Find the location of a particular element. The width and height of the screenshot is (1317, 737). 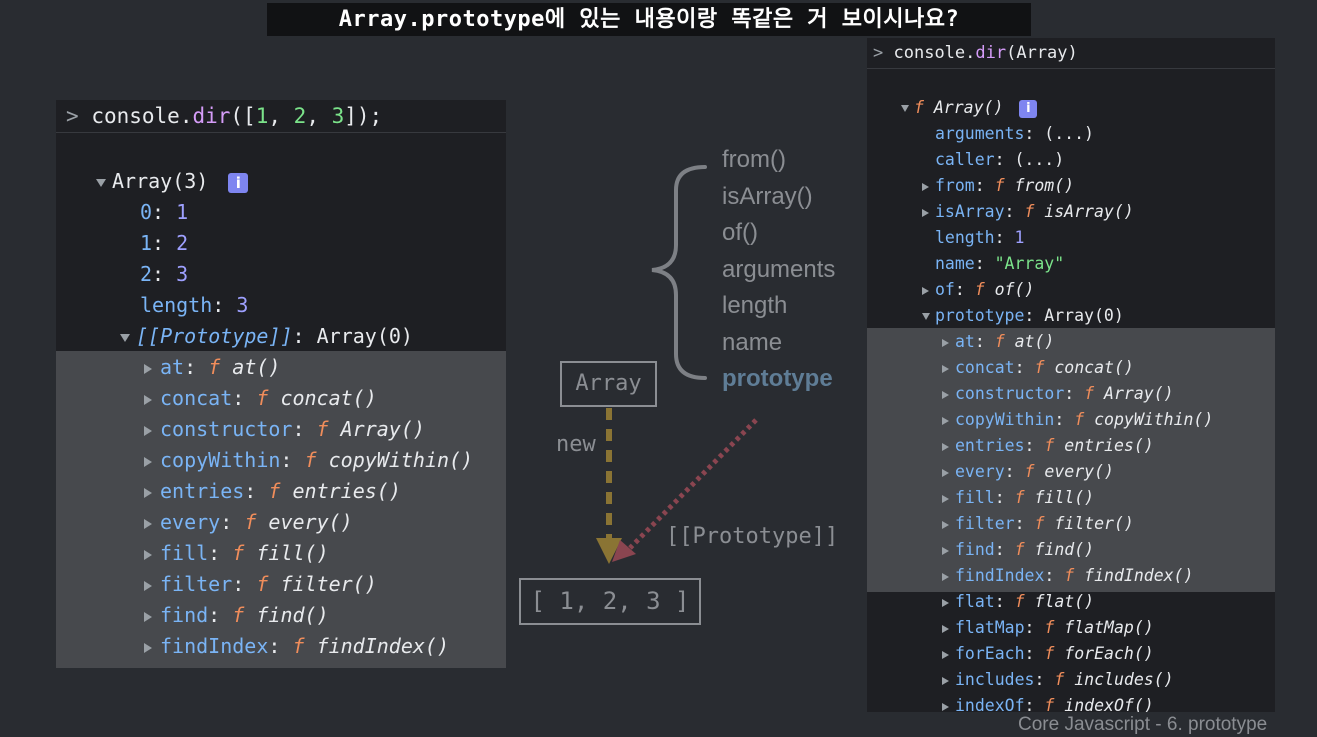

isarray-row: isArray: f isArray() is located at coordinates (1028, 211).